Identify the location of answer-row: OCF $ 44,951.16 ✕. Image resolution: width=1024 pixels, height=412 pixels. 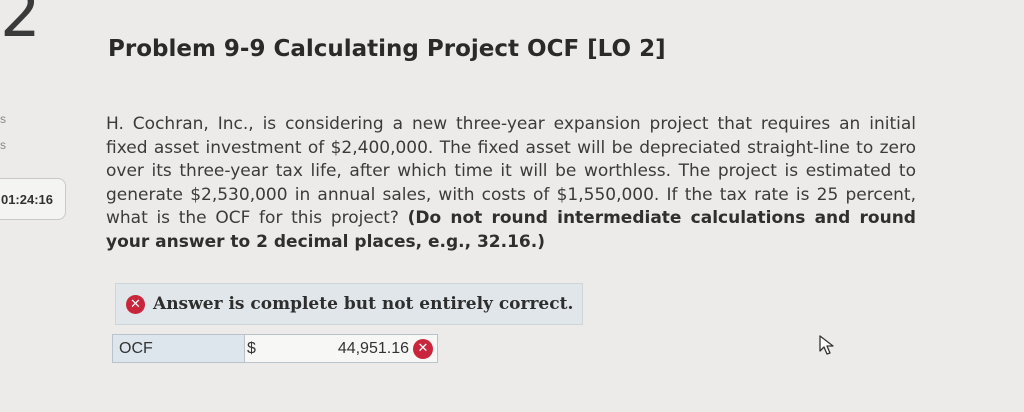
(275, 348).